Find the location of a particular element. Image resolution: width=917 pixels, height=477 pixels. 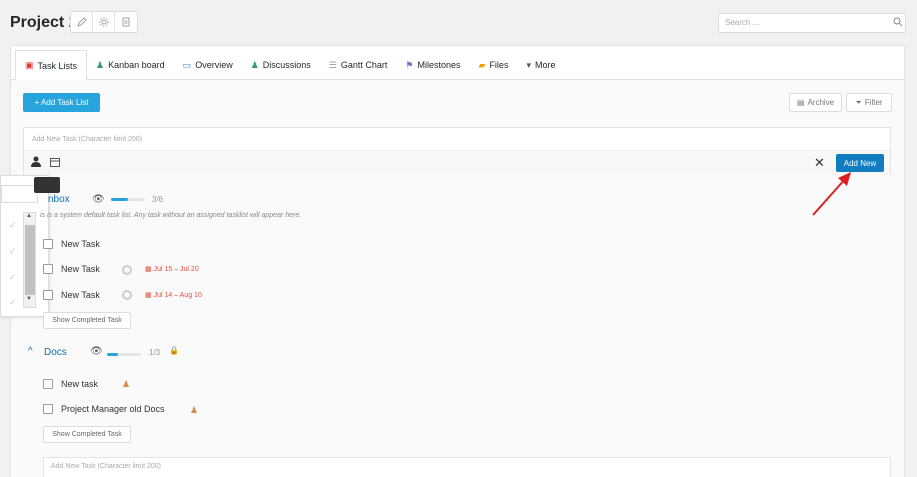

task-name: Project Manager old Docs is located at coordinates (113, 409).